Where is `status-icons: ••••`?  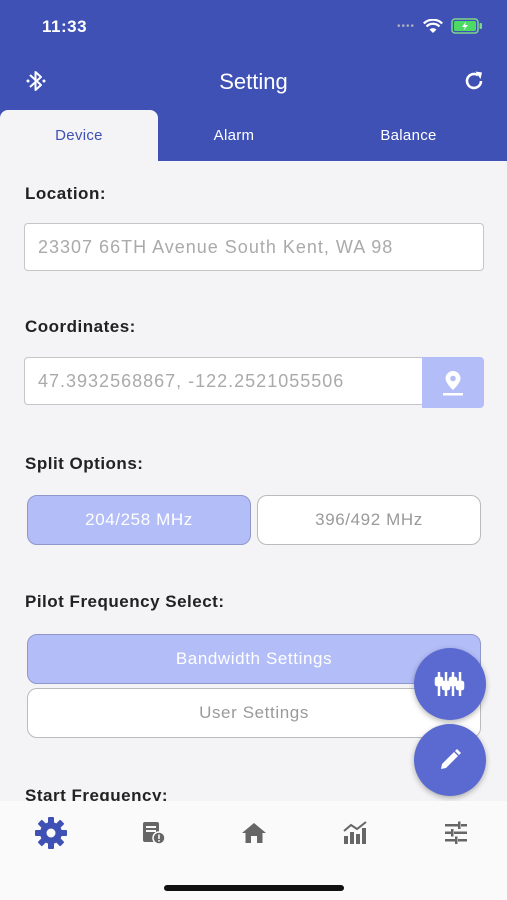 status-icons: •••• is located at coordinates (440, 26).